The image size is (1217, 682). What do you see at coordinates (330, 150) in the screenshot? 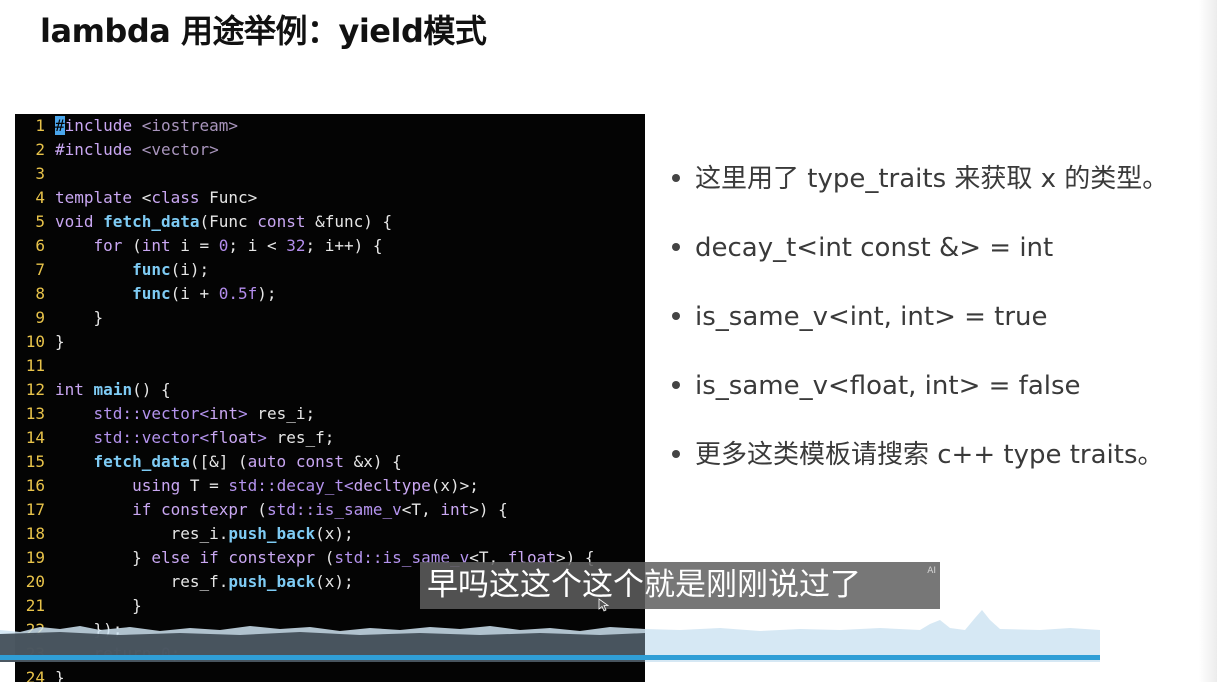
I see `code-line: 2 #include <vector>` at bounding box center [330, 150].